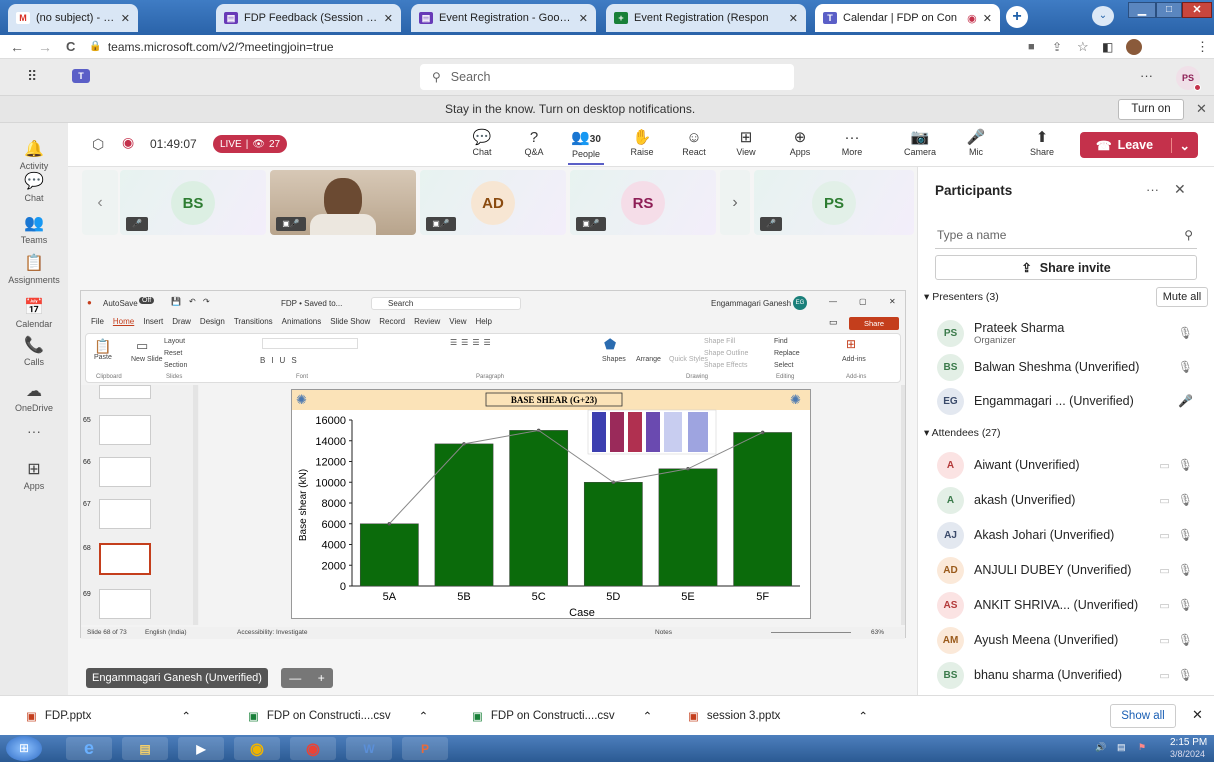 This screenshot has height=762, width=1214. Describe the element at coordinates (863, 301) in the screenshot. I see `restore-icon: ▢` at that location.